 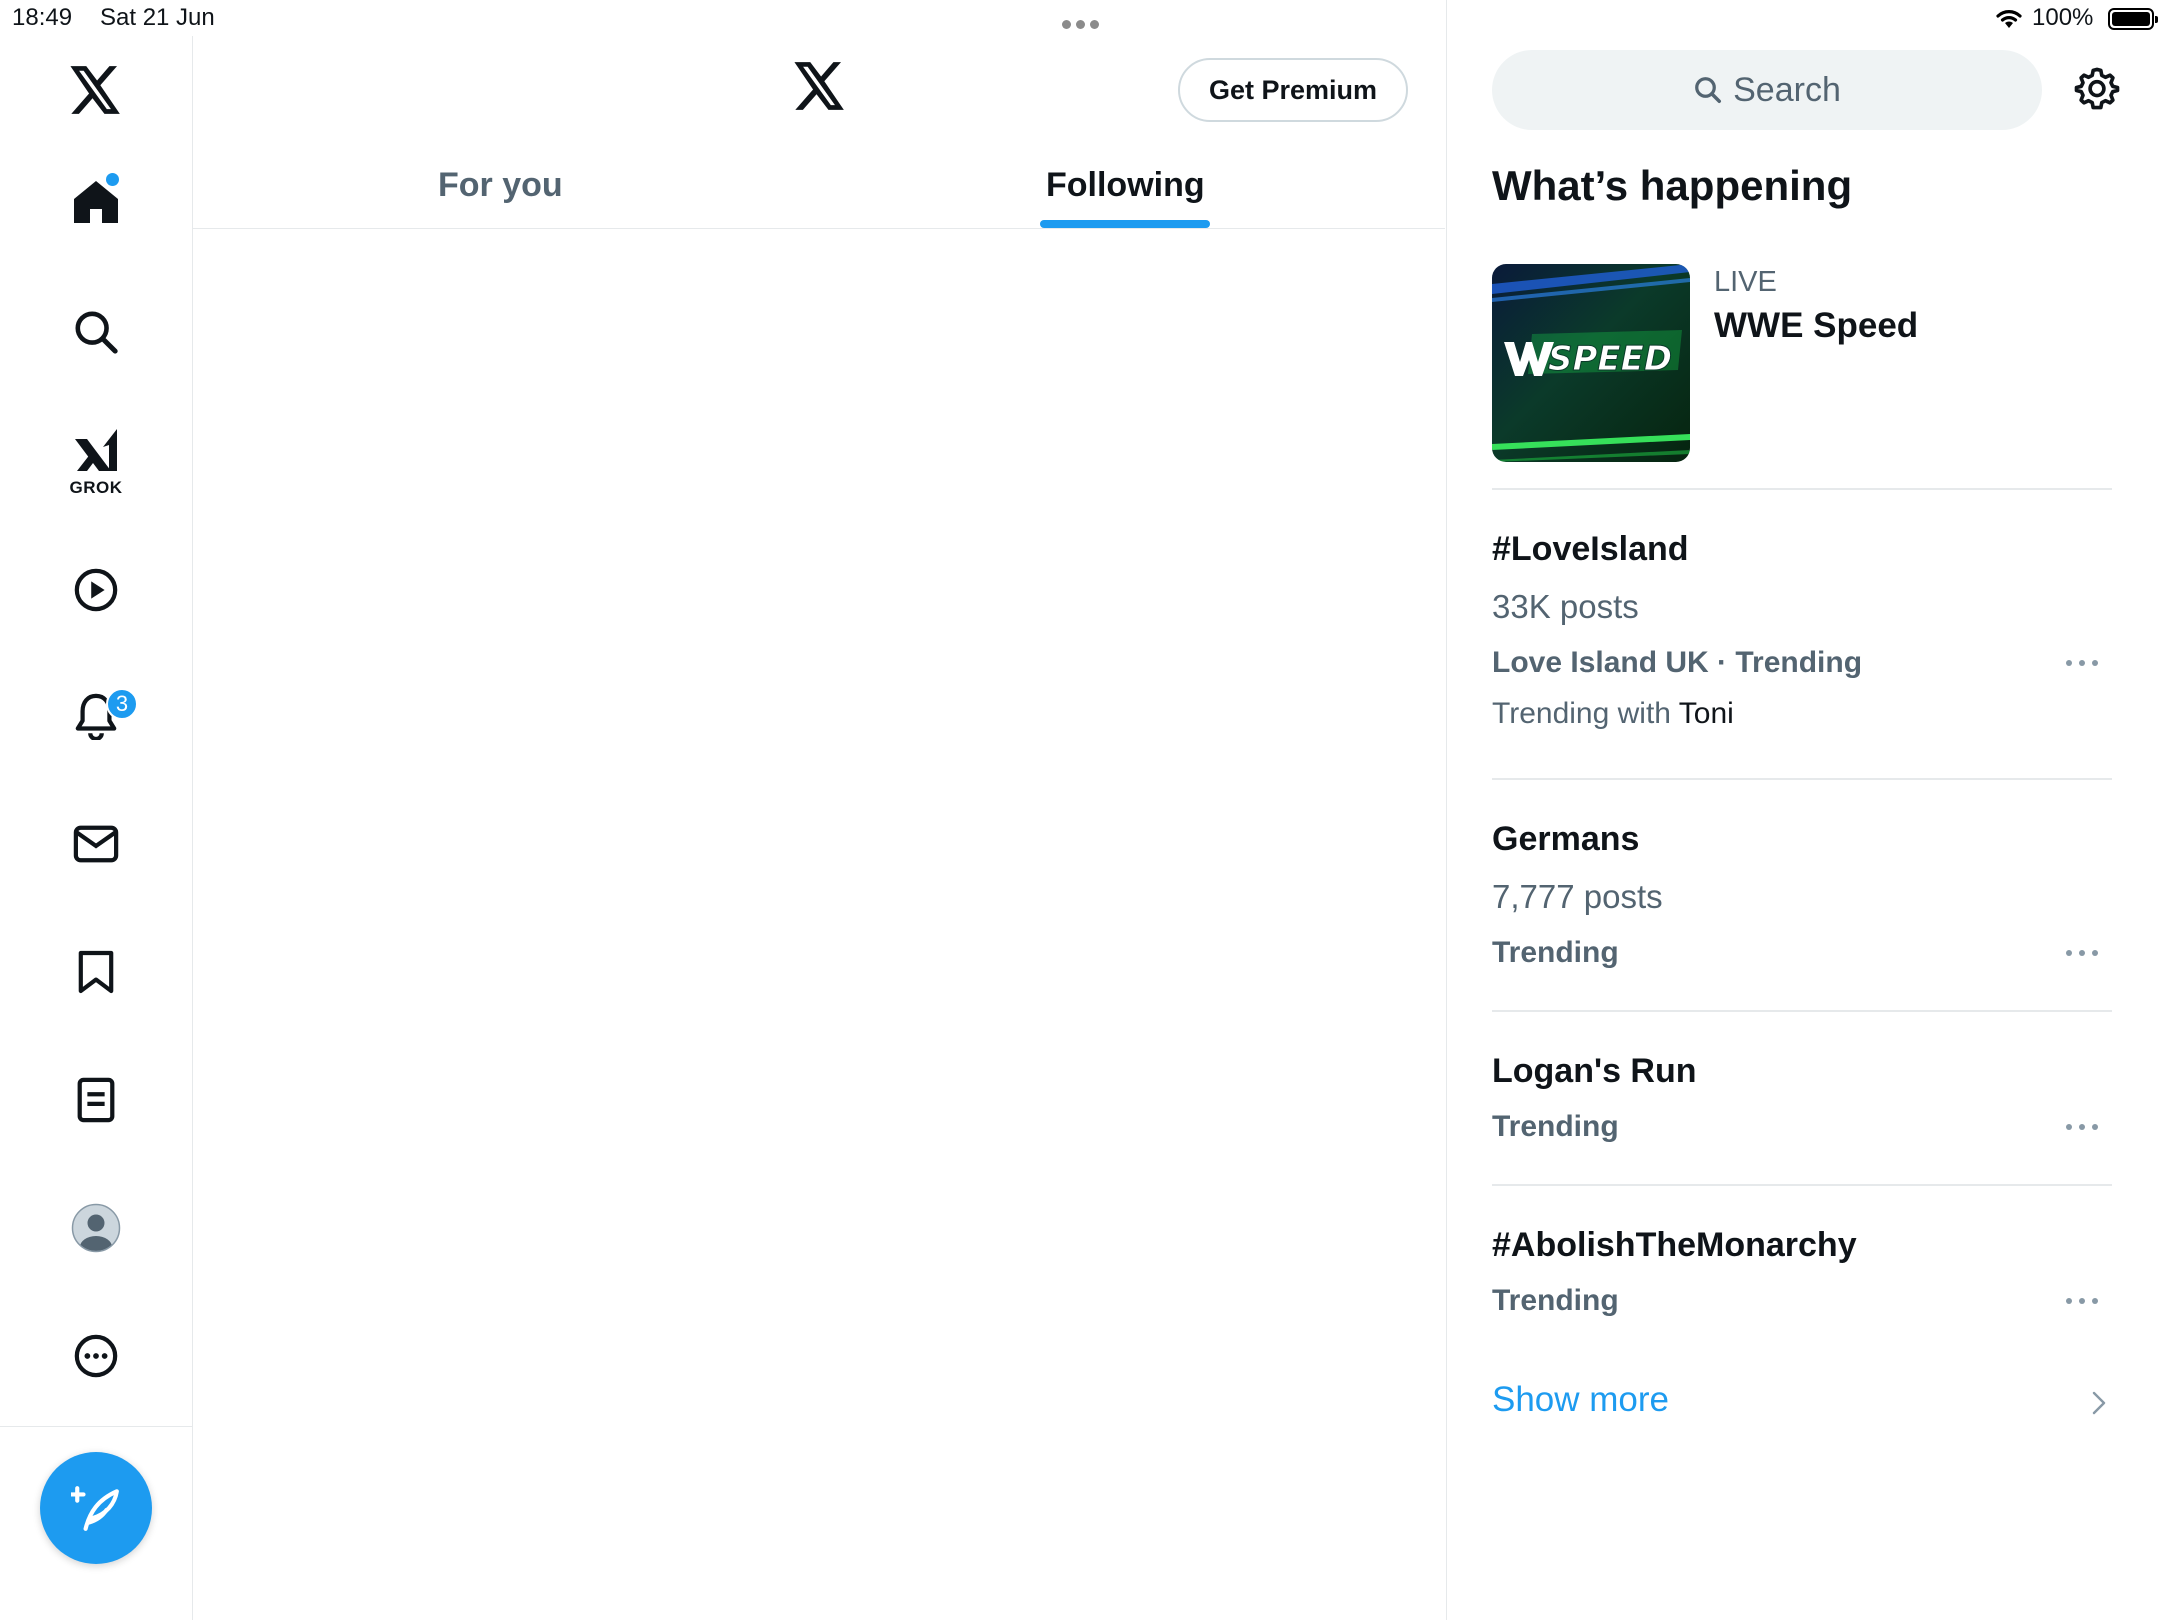 I want to click on chevron-right-icon, so click(x=2099, y=1405).